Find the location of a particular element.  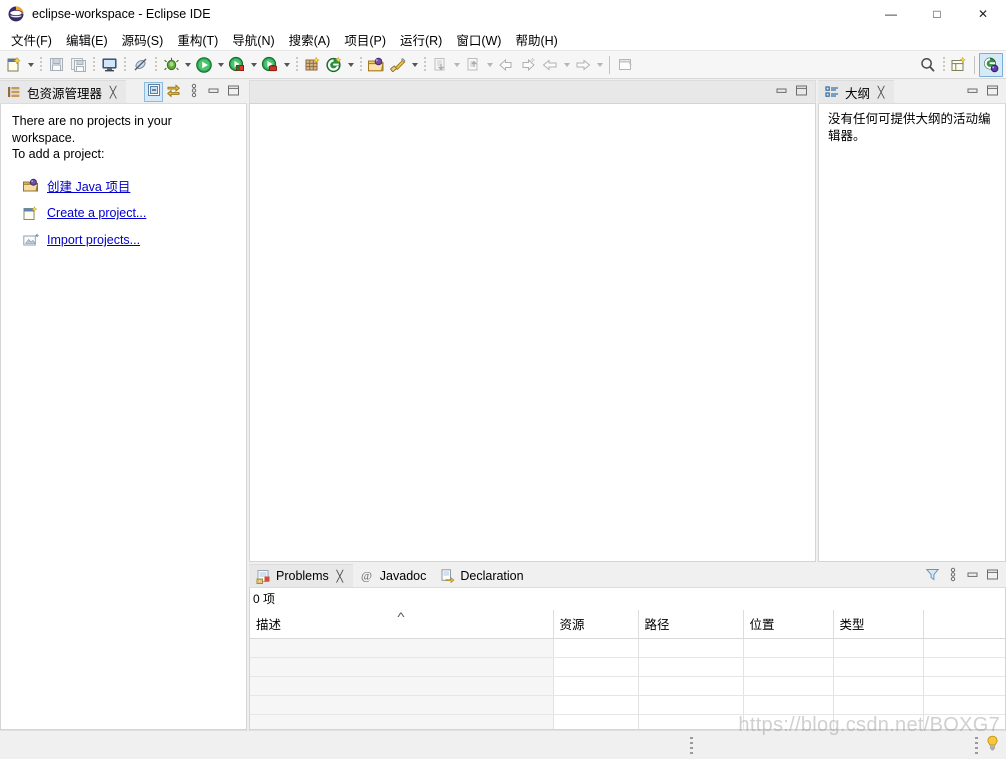

coverage-button is located at coordinates (237, 65).